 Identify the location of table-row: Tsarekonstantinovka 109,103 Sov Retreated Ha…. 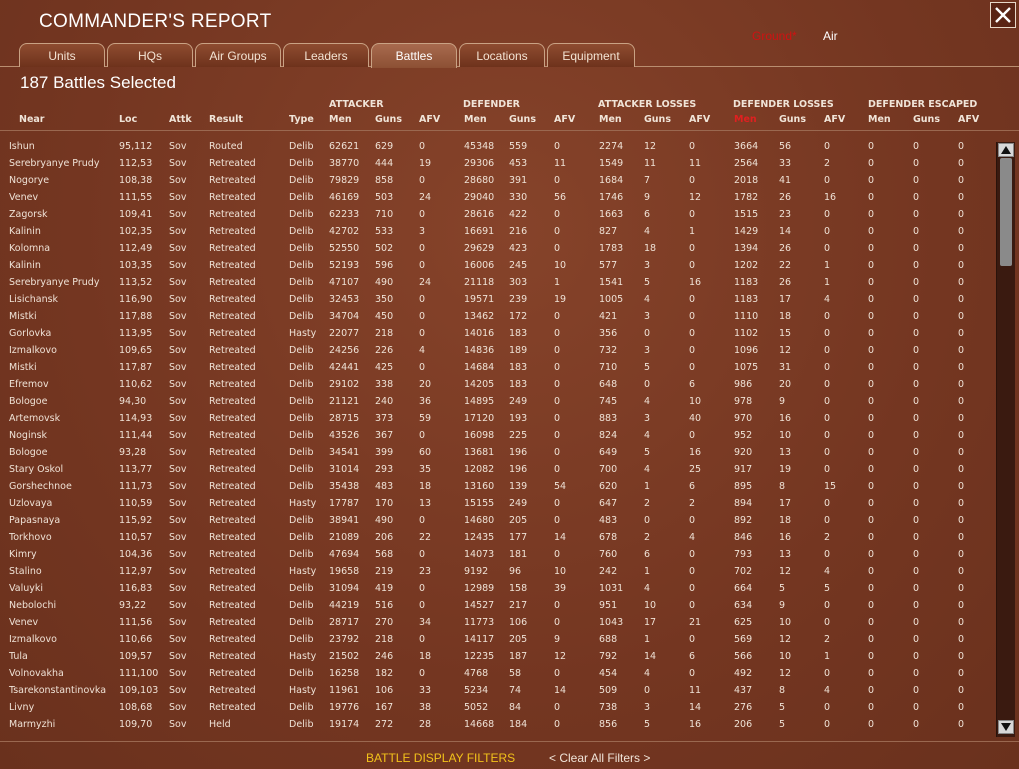
(497, 690).